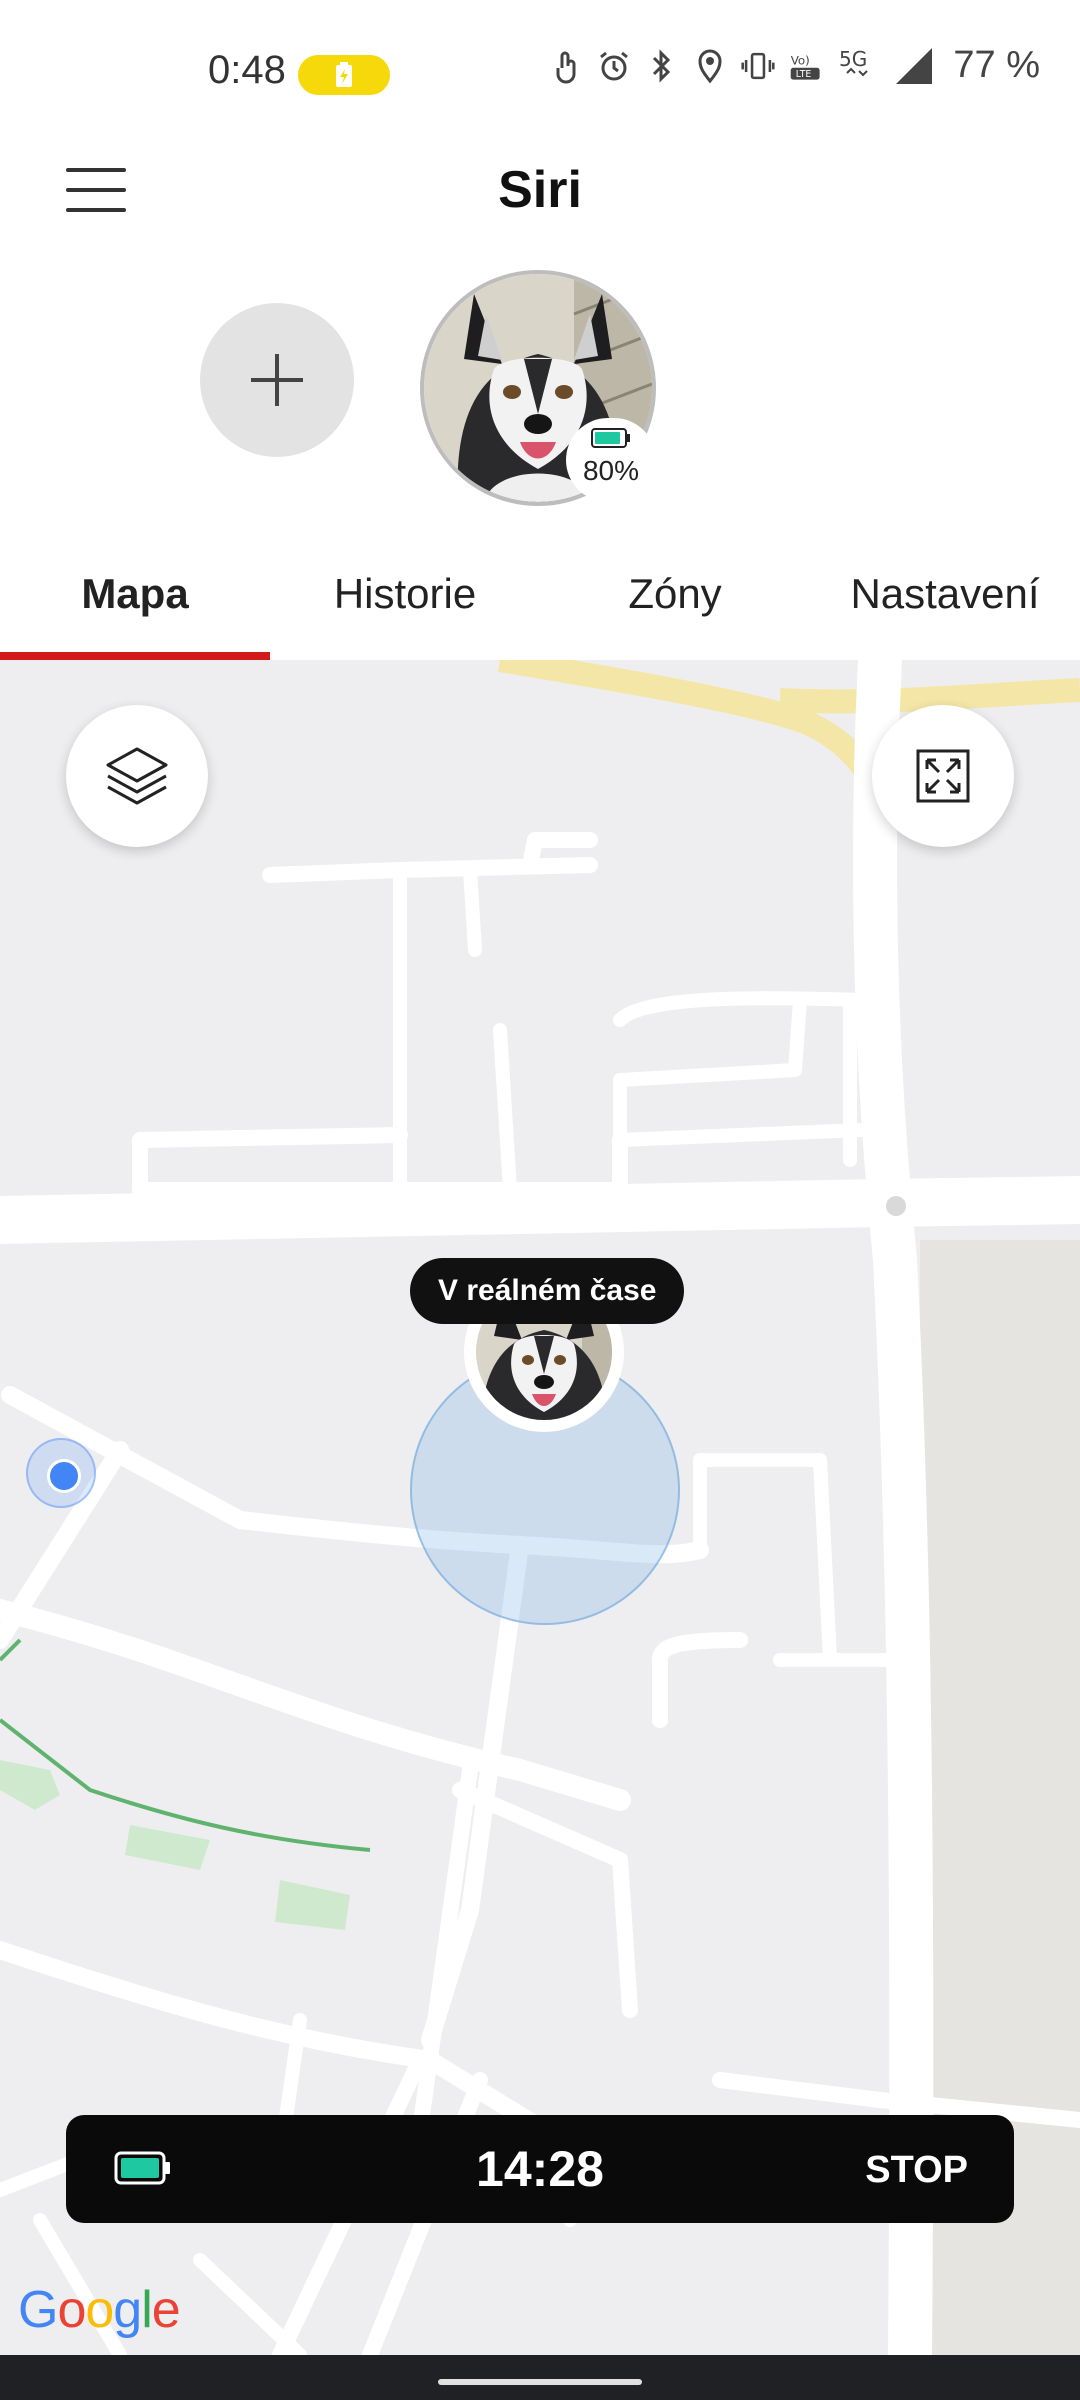 This screenshot has height=2400, width=1080. Describe the element at coordinates (540, 2377) in the screenshot. I see `system-nav-bar` at that location.